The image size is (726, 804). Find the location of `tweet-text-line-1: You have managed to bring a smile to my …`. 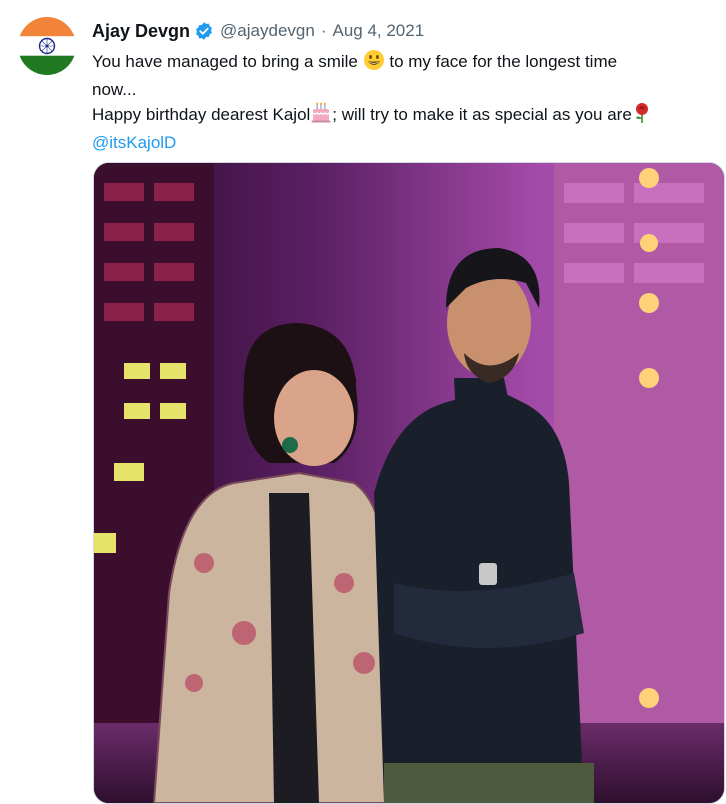

tweet-text-line-1: You have managed to bring a smile to my … is located at coordinates (404, 63).